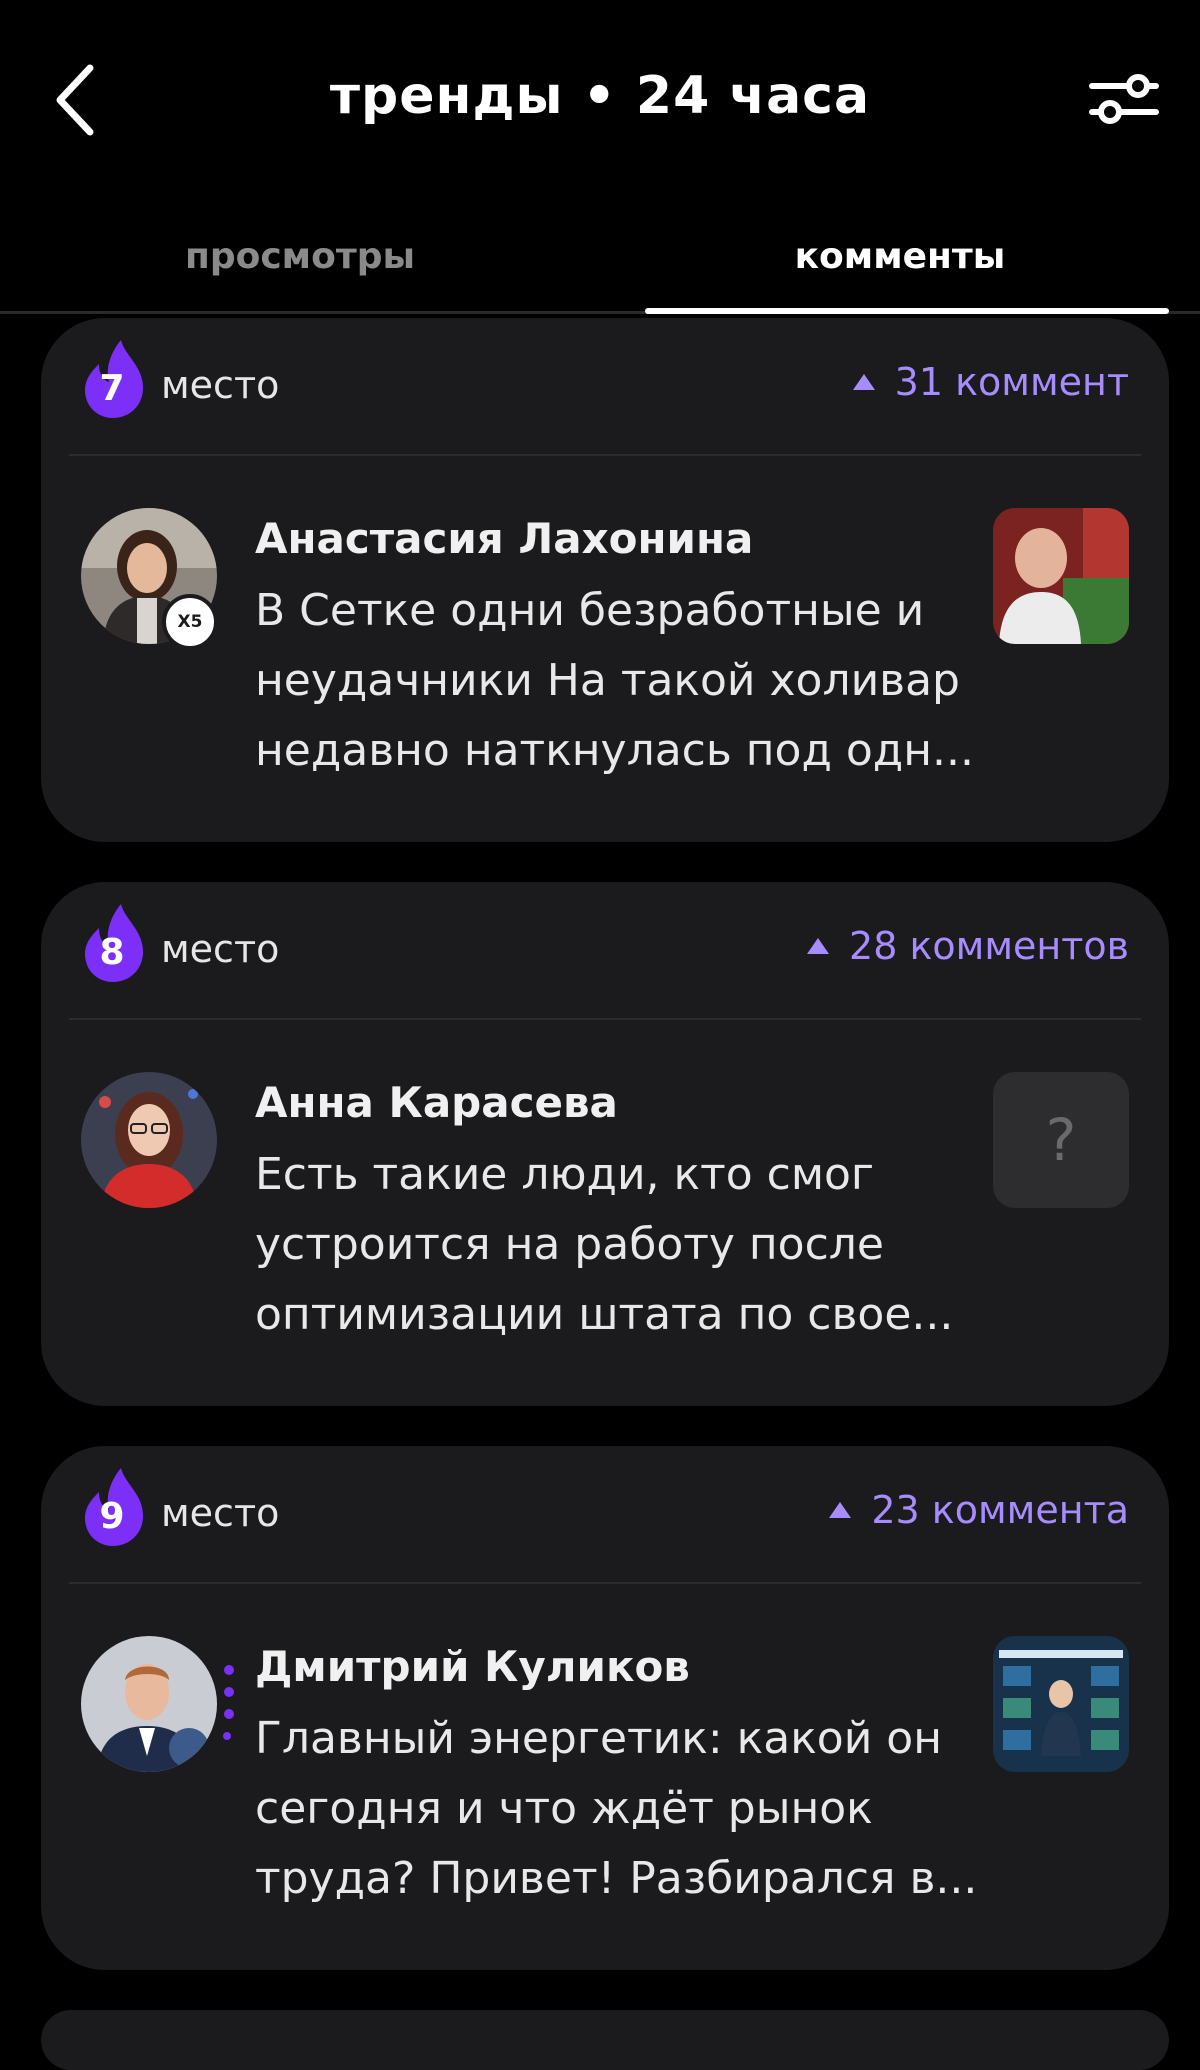 Image resolution: width=1200 pixels, height=2070 pixels. What do you see at coordinates (600, 96) in the screenshot?
I see `page-title: тренды • 24 часа` at bounding box center [600, 96].